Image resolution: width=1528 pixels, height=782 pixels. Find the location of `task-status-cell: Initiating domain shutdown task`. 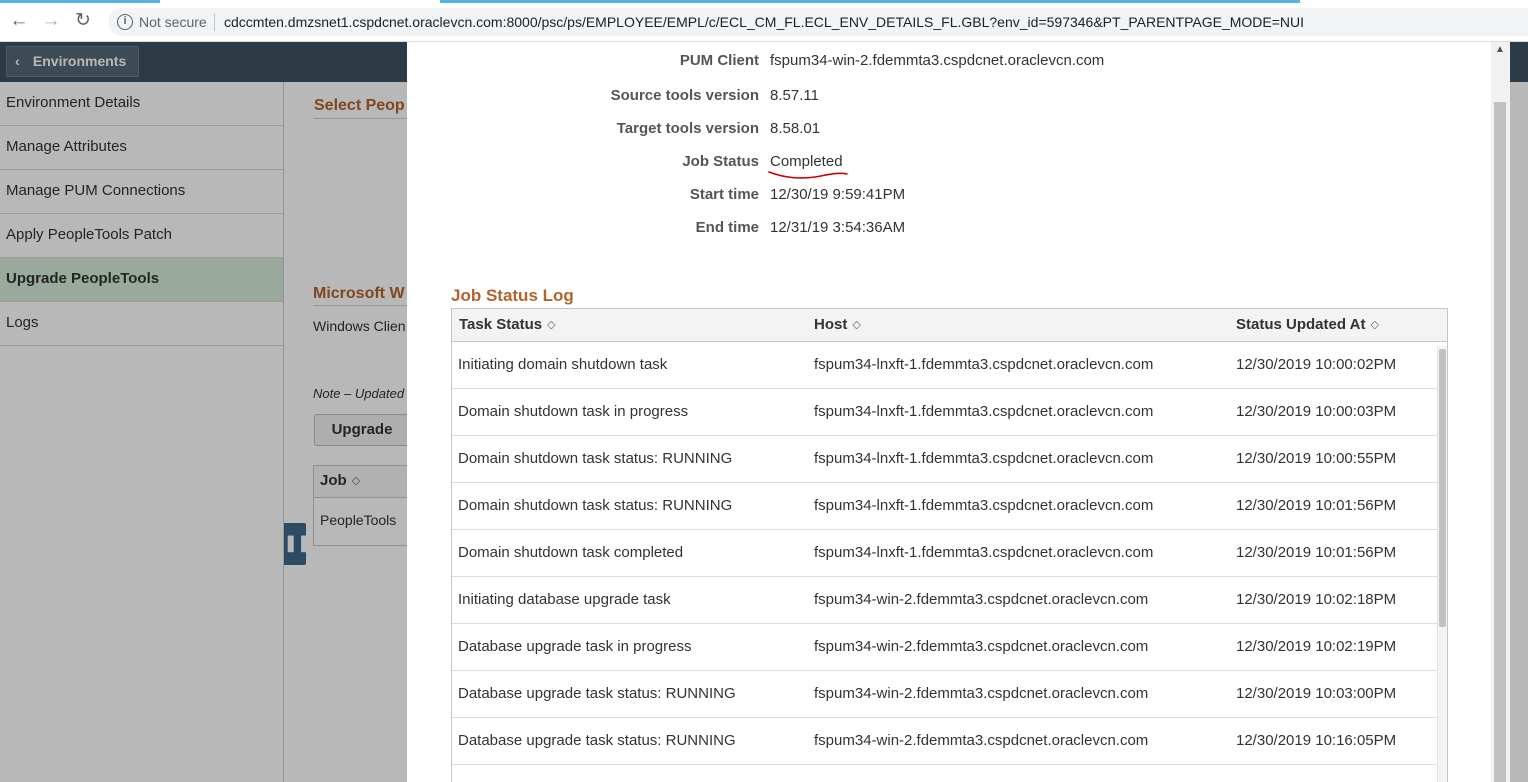

task-status-cell: Initiating domain shutdown task is located at coordinates (563, 364).